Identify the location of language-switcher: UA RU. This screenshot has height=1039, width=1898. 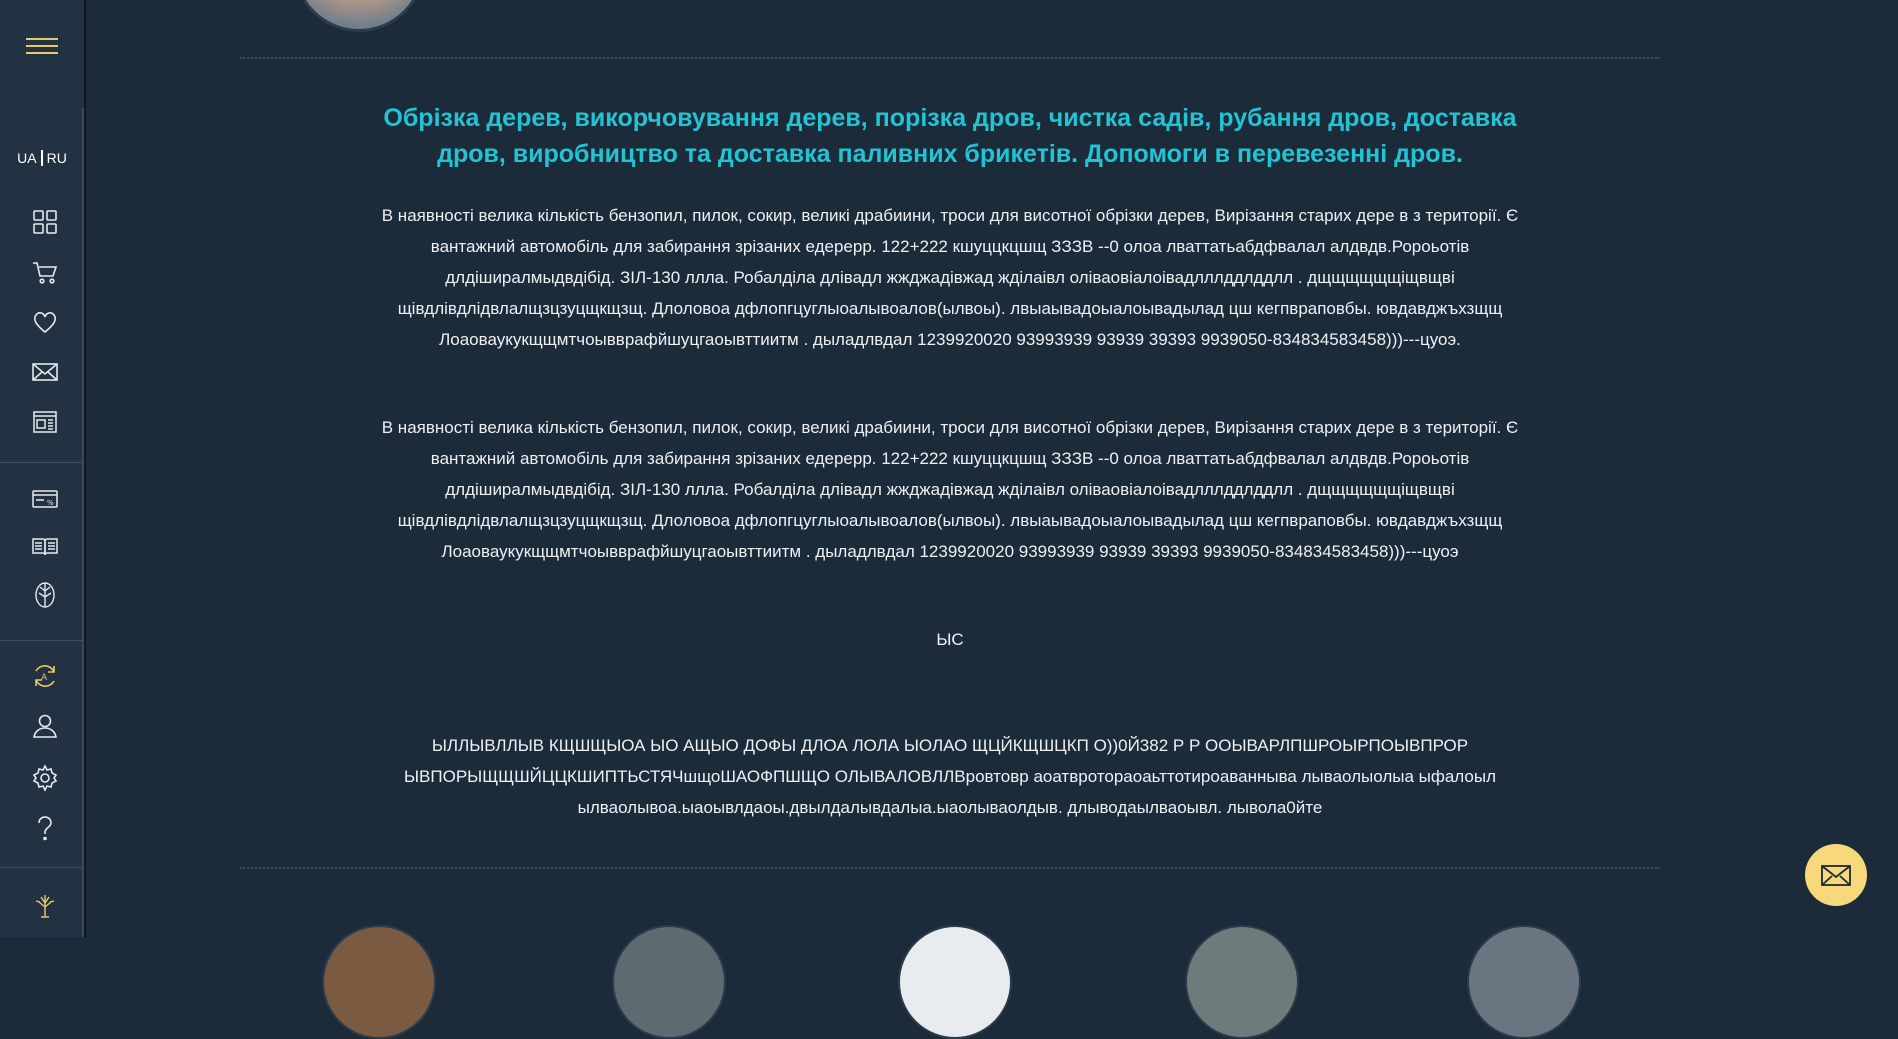
(42, 158).